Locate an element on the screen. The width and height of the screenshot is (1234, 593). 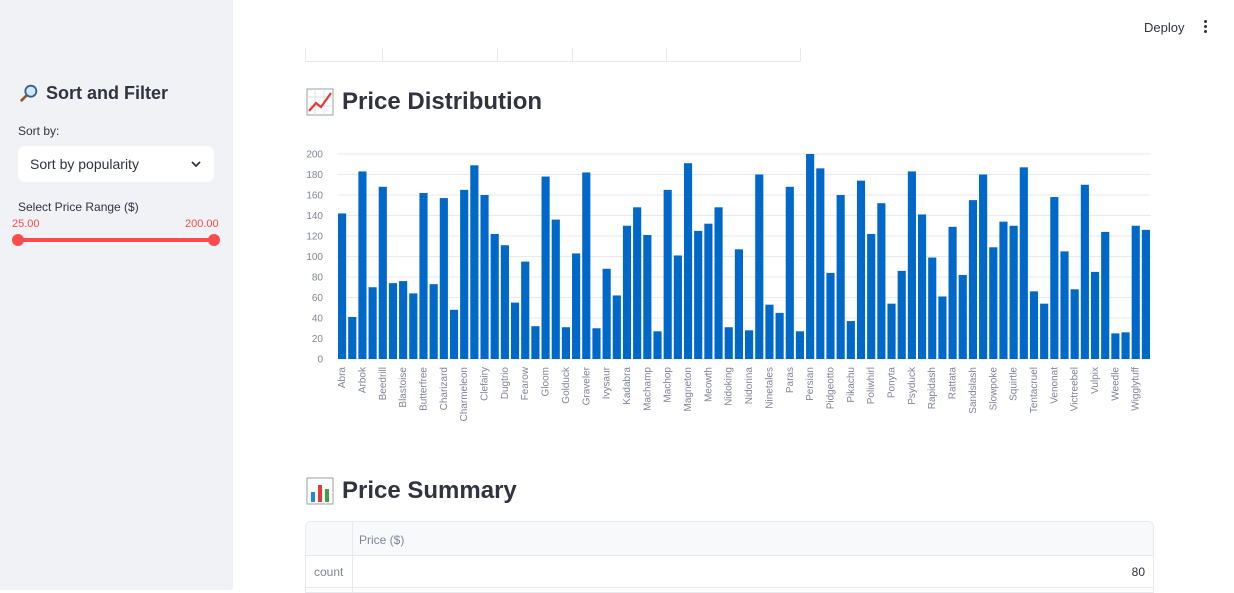
previous-table-bottom is located at coordinates (553, 55).